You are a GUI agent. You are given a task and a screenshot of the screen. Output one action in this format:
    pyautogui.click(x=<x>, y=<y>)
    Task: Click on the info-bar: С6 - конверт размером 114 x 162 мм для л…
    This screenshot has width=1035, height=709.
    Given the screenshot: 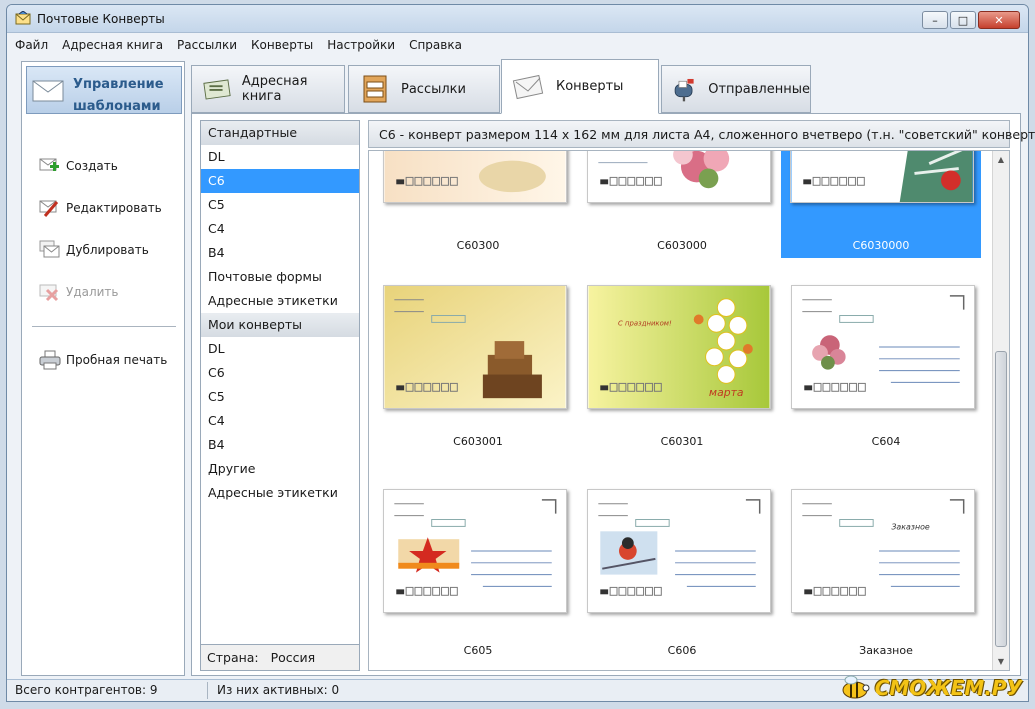 What is the action you would take?
    pyautogui.click(x=701, y=134)
    